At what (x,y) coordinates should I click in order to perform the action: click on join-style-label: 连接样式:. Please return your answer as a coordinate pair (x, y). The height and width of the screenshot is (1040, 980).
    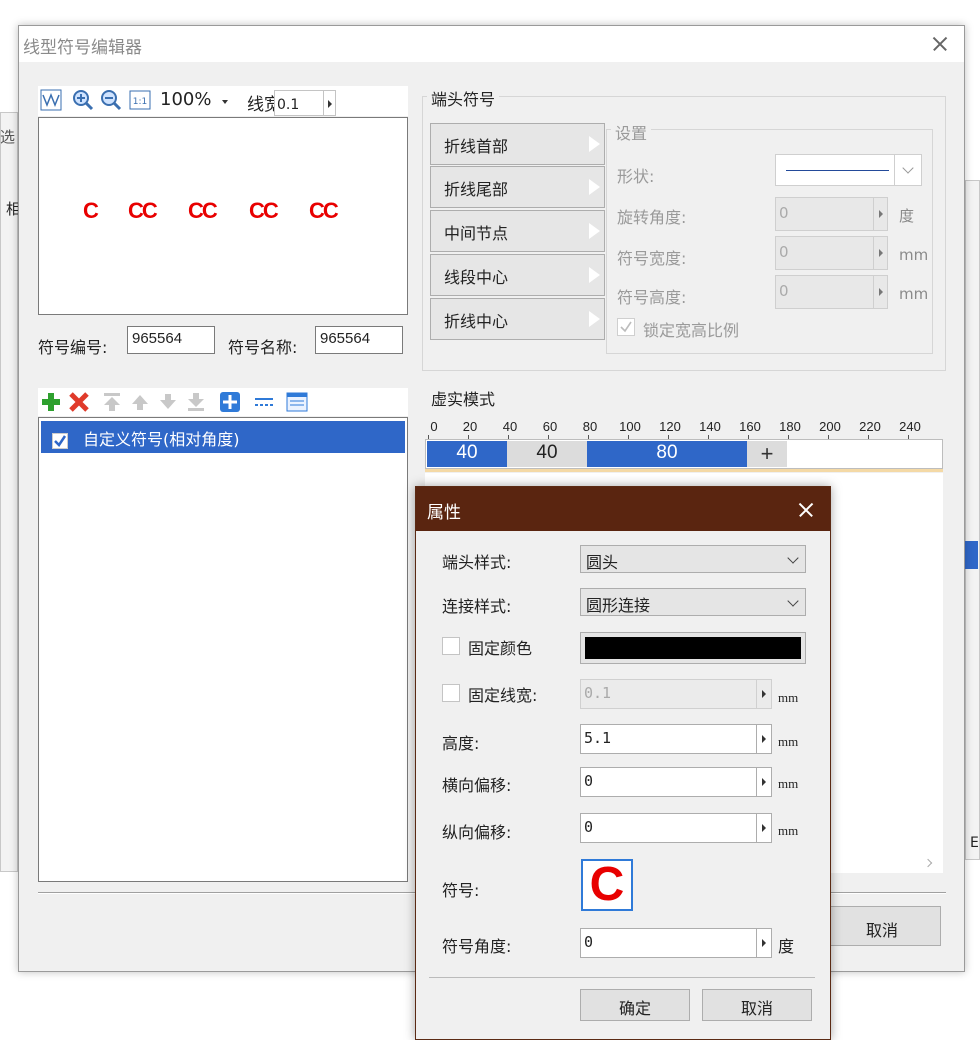
    Looking at the image, I should click on (477, 606).